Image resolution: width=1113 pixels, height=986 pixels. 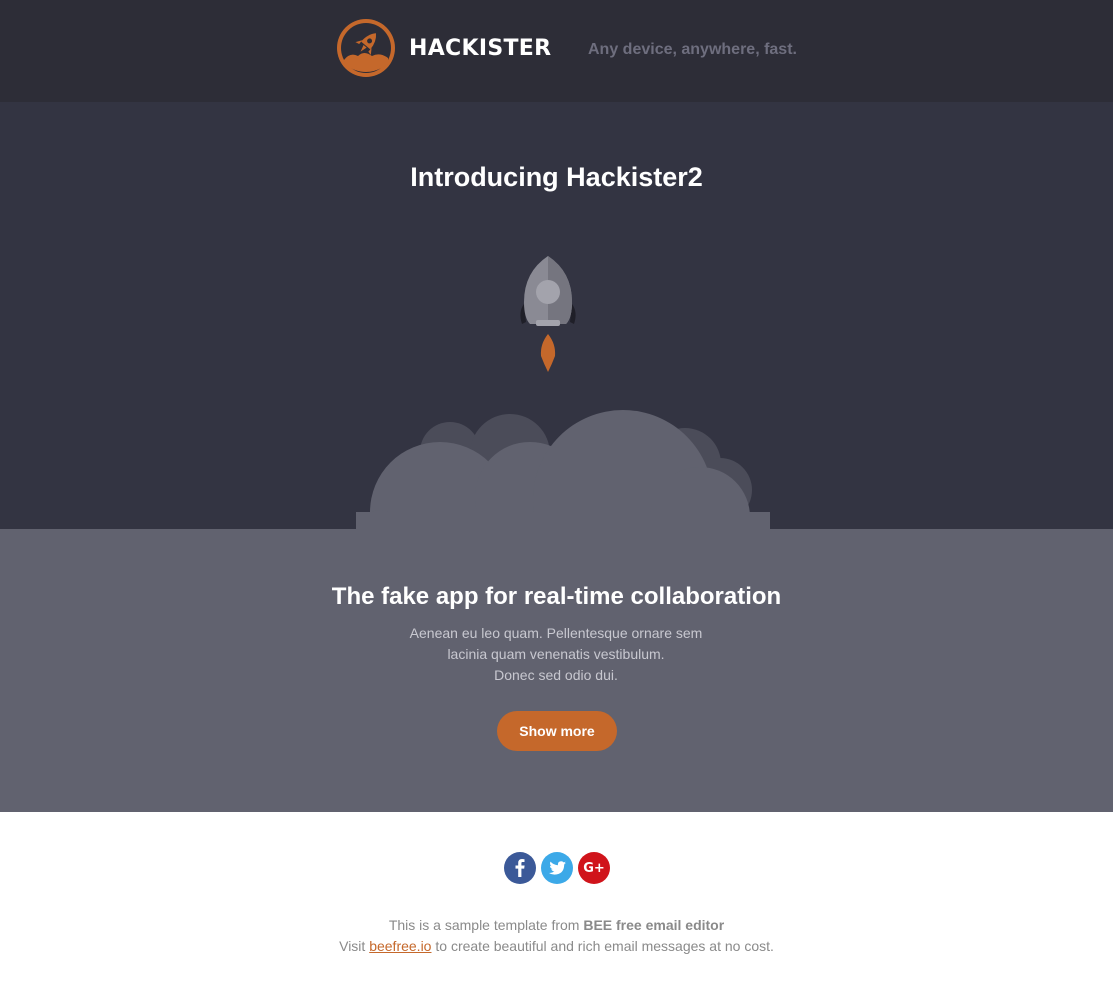 I want to click on google-plus-glyph: G+, so click(x=594, y=868).